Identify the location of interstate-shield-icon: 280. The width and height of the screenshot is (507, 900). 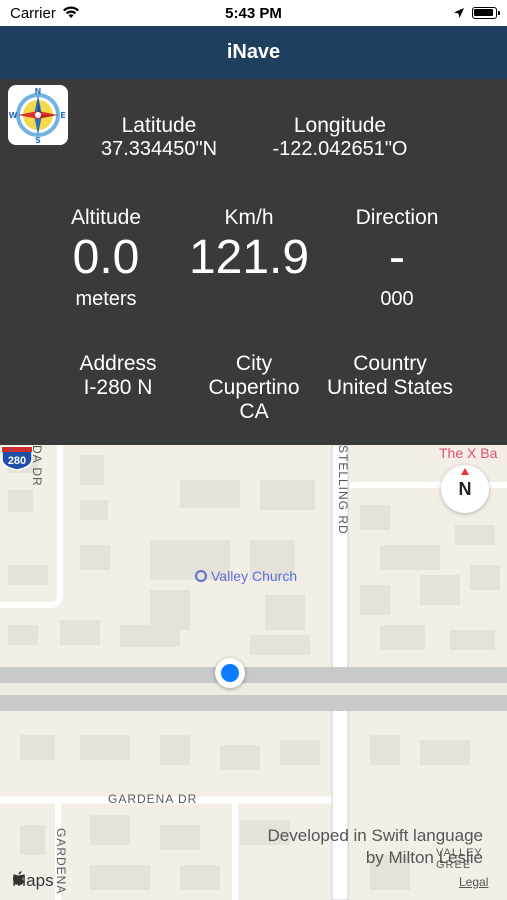
(17, 458).